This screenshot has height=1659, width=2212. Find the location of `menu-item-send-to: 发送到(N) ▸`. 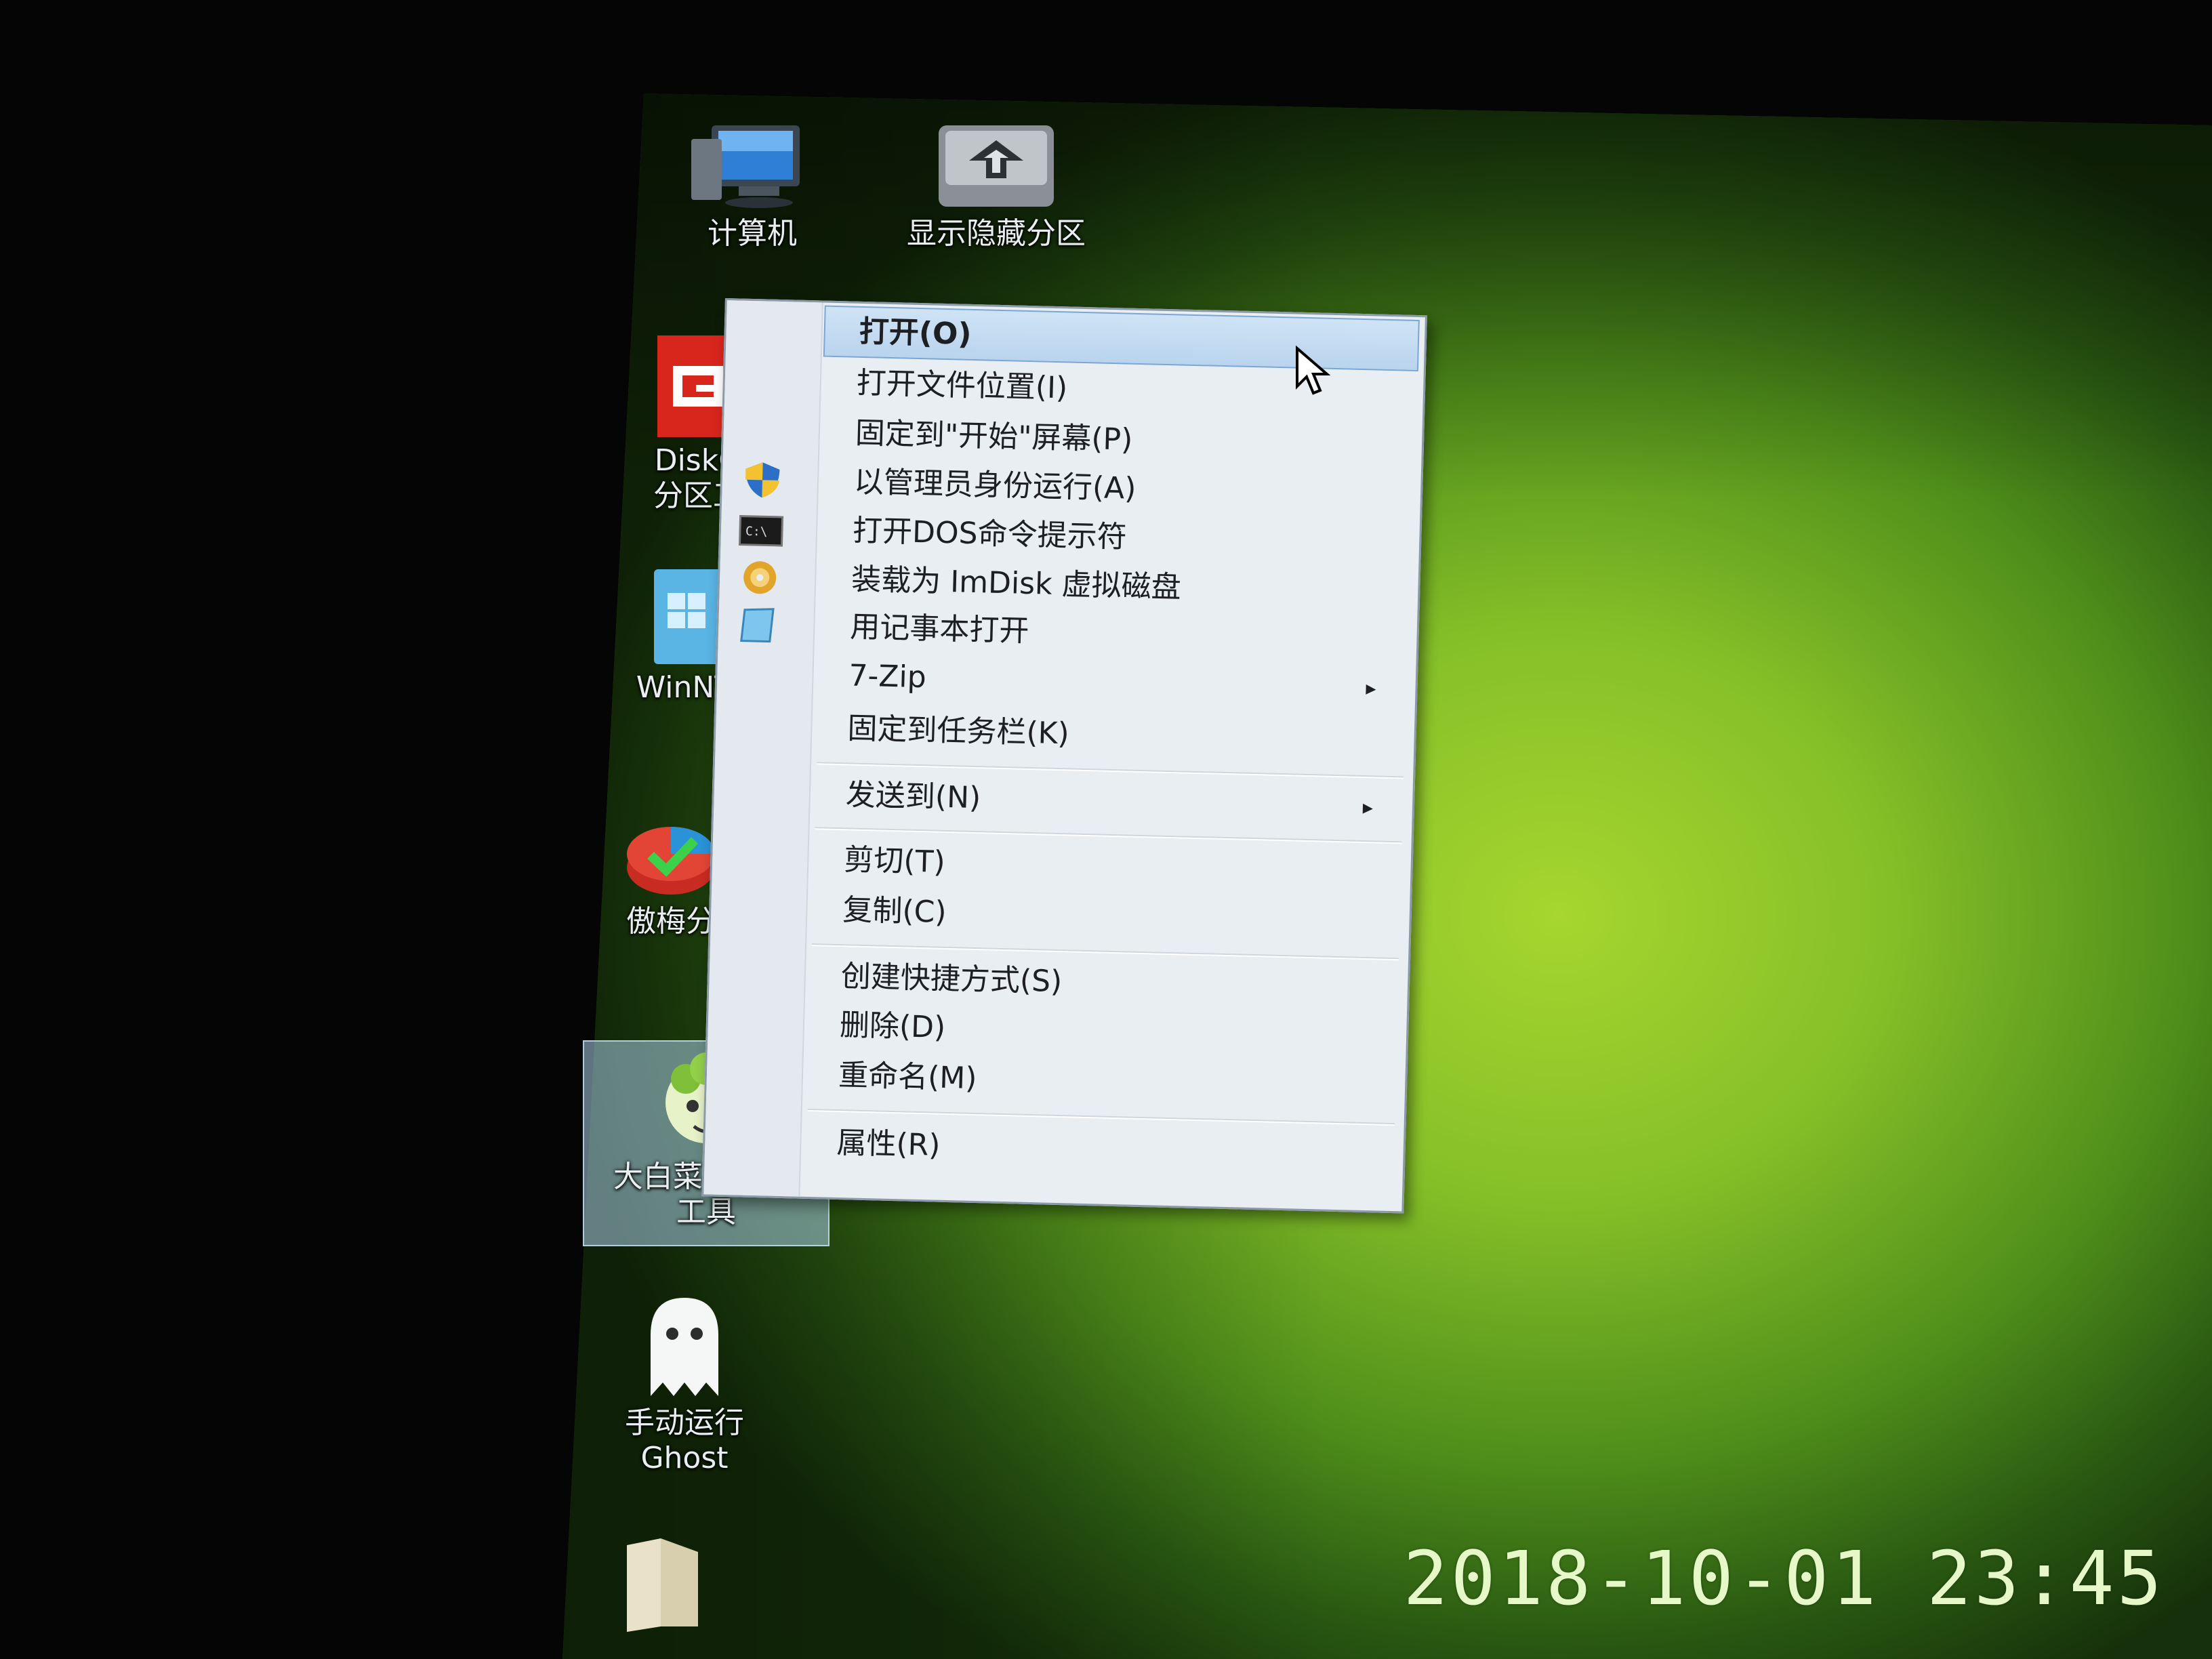

menu-item-send-to: 发送到(N) ▸ is located at coordinates (1109, 801).